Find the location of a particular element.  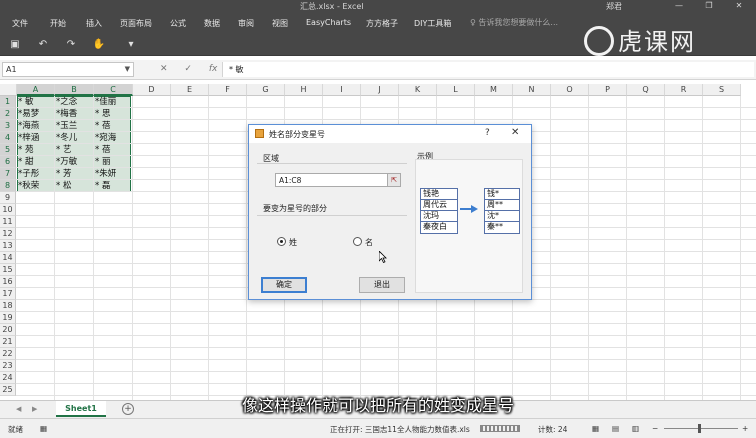

column-header: K is located at coordinates (418, 90).